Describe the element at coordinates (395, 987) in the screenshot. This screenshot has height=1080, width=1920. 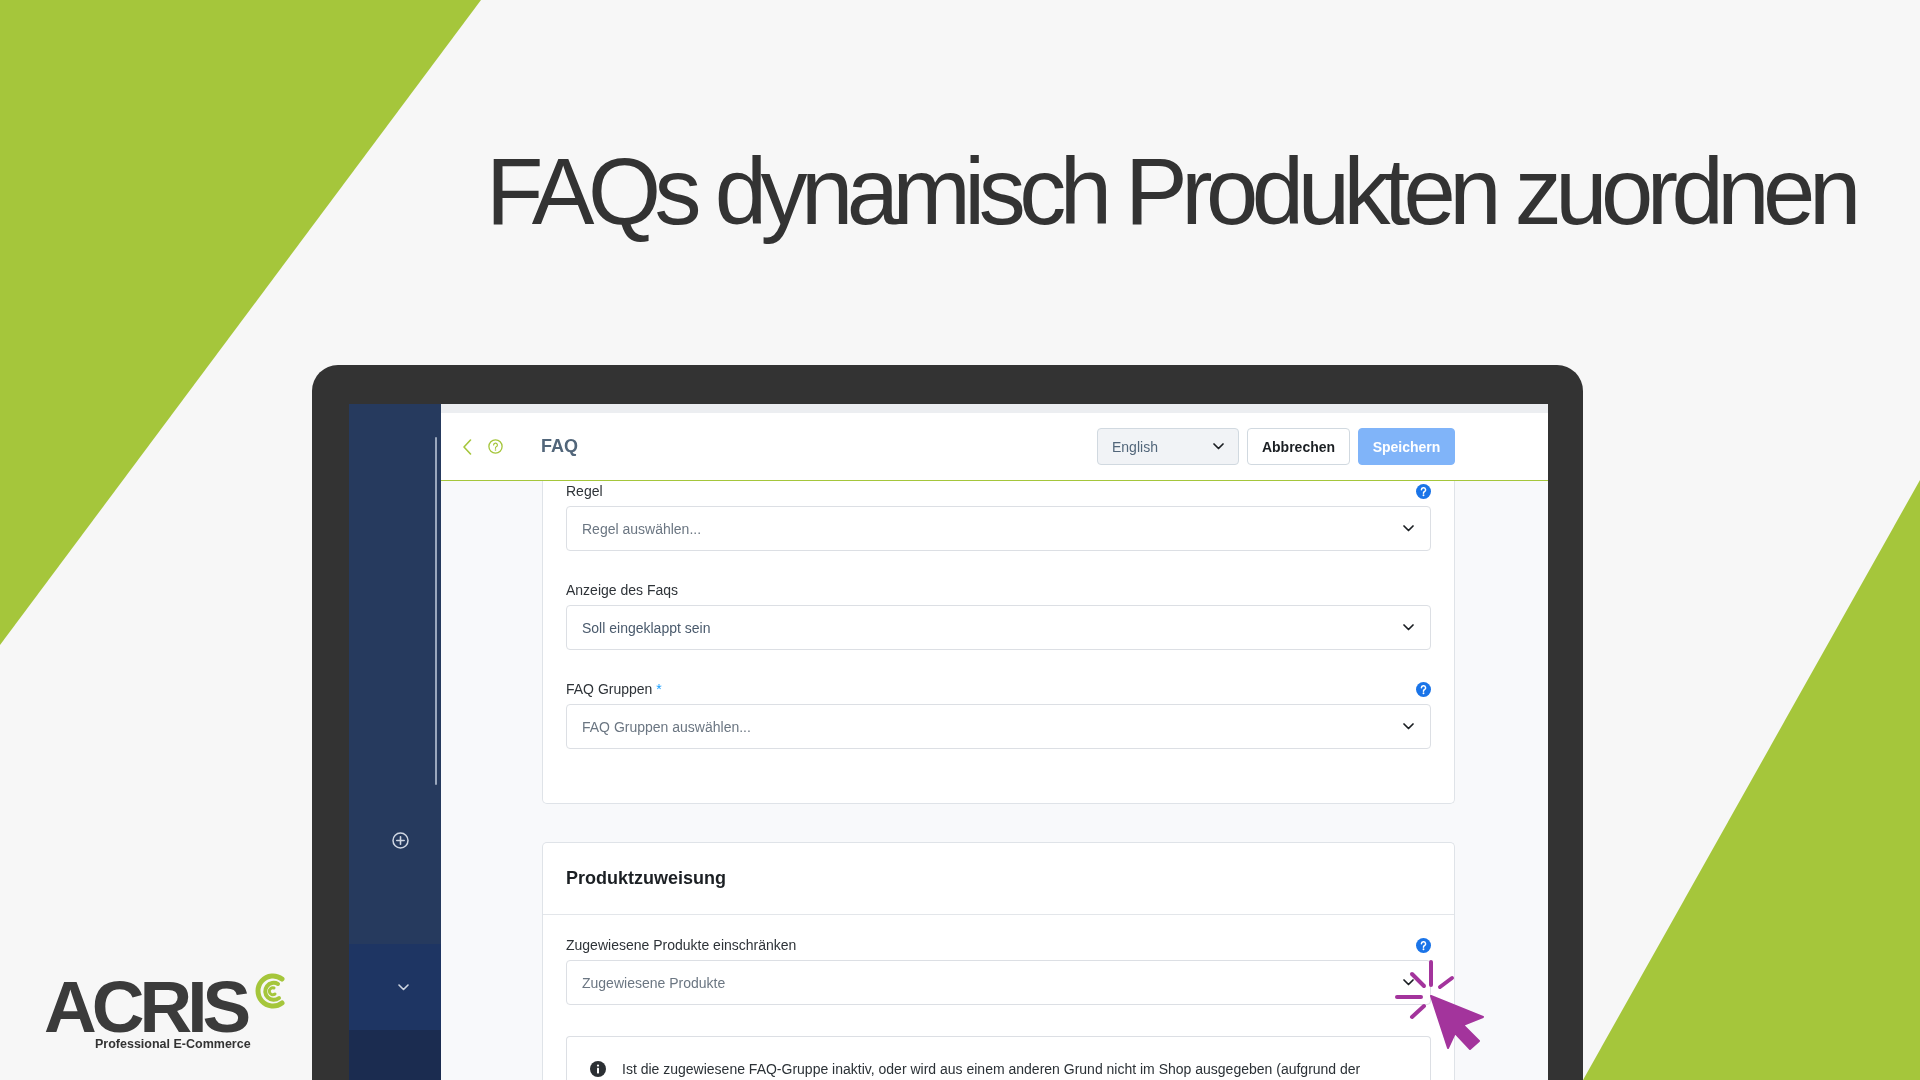
I see `sidebar-toggle` at that location.